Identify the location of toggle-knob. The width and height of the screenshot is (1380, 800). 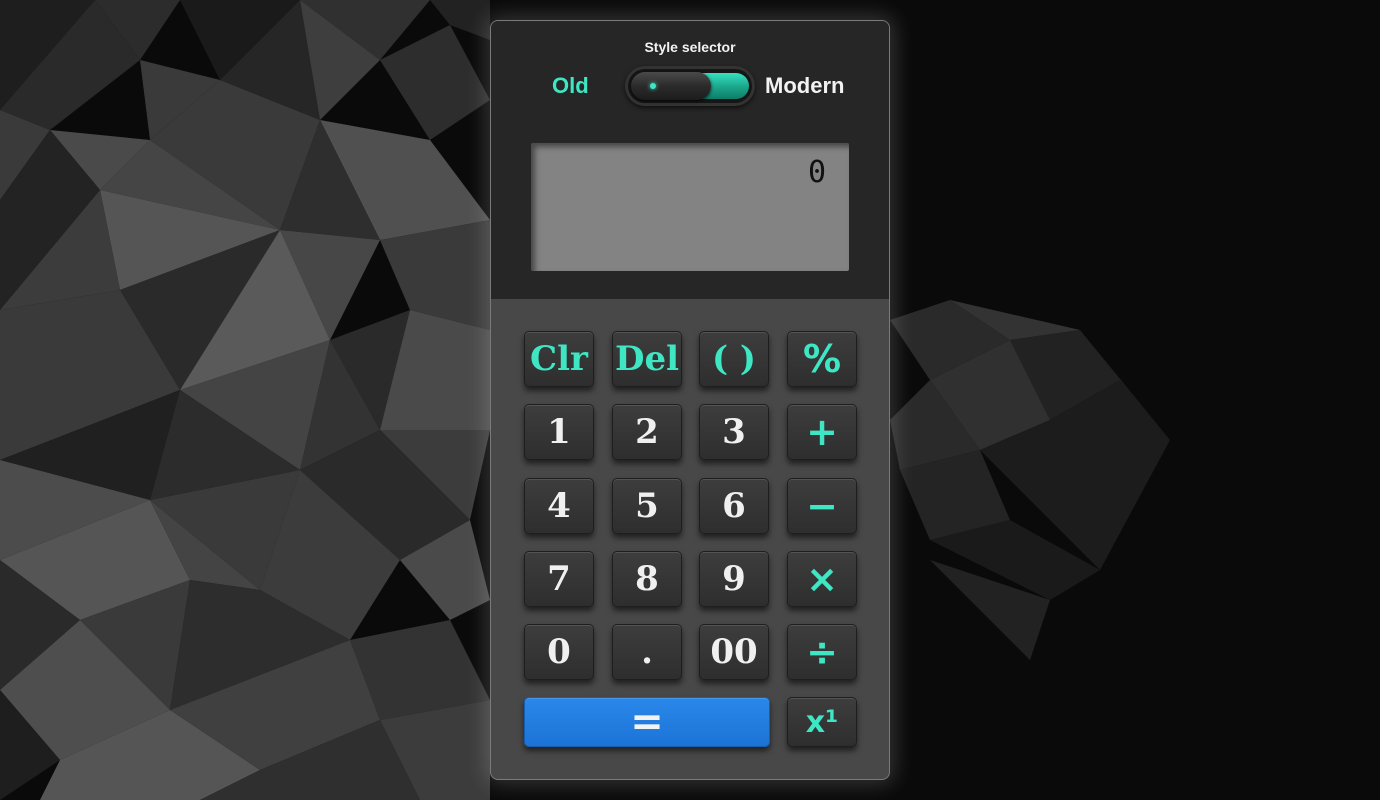
(671, 86).